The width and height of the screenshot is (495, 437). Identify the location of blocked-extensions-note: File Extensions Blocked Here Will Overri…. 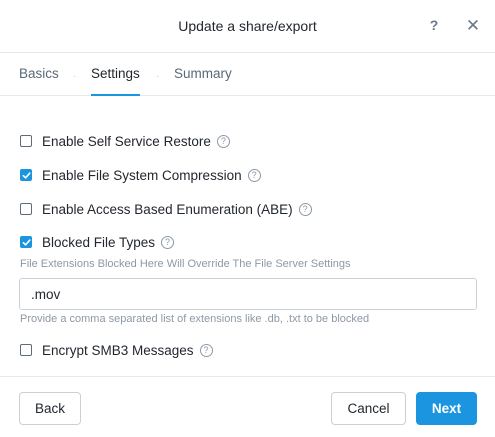
(185, 264).